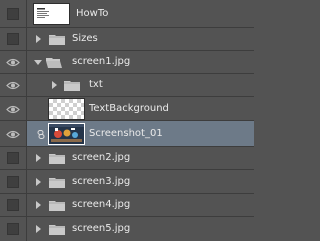  What do you see at coordinates (85, 38) in the screenshot?
I see `layer-name: Sizes` at bounding box center [85, 38].